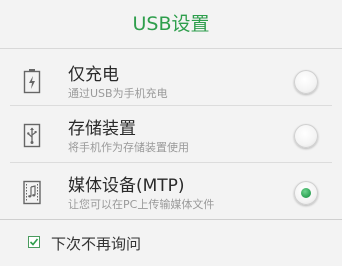  What do you see at coordinates (32, 135) in the screenshot?
I see `usb-icon` at bounding box center [32, 135].